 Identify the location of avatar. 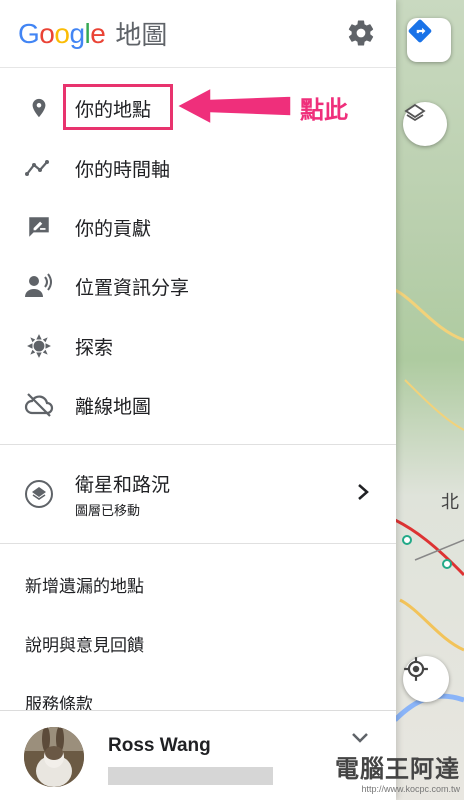
(54, 757).